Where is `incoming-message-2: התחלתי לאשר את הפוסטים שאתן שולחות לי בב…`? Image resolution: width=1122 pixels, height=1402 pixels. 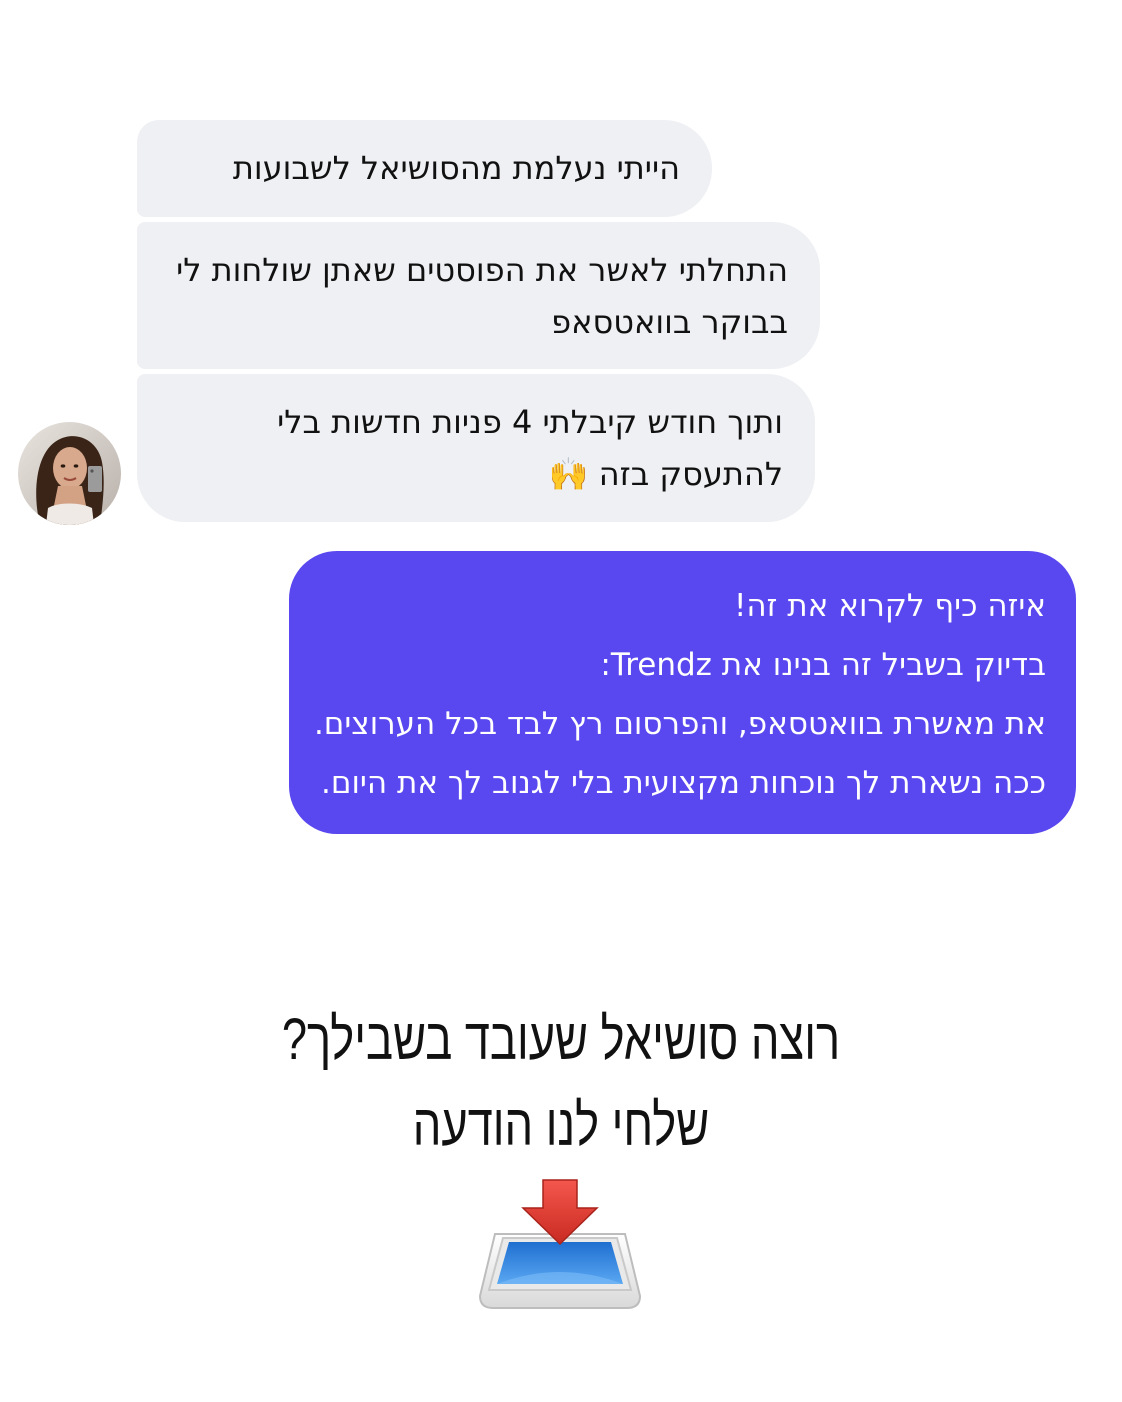 incoming-message-2: התחלתי לאשר את הפוסטים שאתן שולחות לי בב… is located at coordinates (478, 295).